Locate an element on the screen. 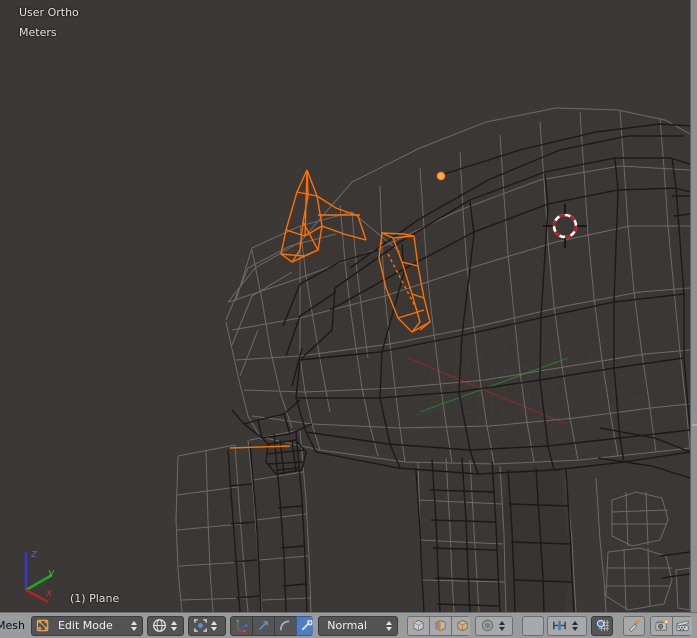 This screenshot has height=638, width=697. gizmo-x-label: x is located at coordinates (49, 592).